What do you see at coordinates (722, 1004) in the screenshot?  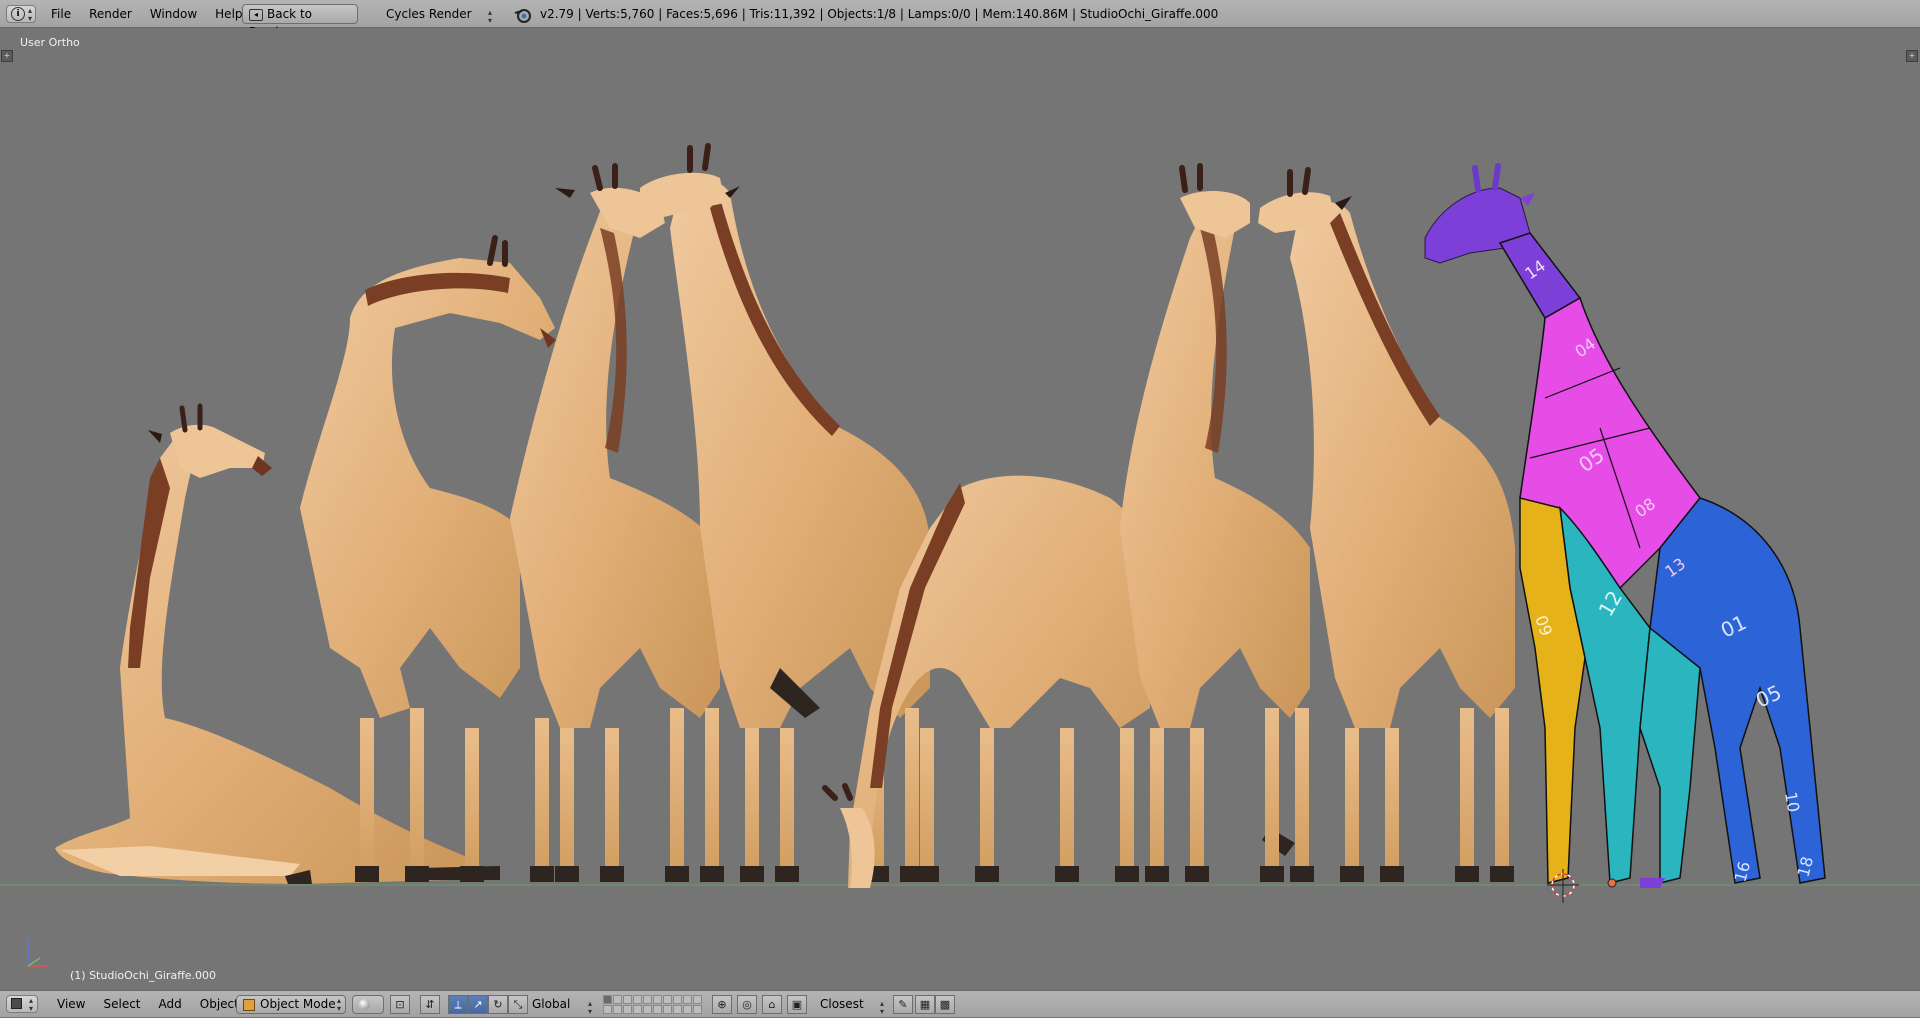 I see `lock-camera-icon: ⊕` at bounding box center [722, 1004].